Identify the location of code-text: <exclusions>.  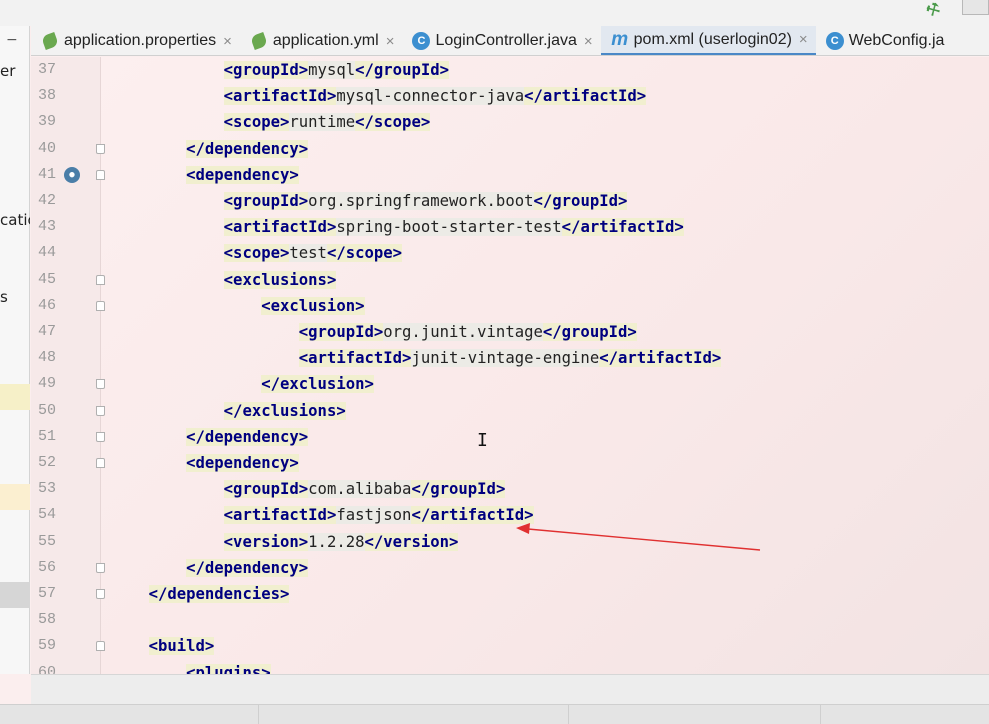
(224, 280).